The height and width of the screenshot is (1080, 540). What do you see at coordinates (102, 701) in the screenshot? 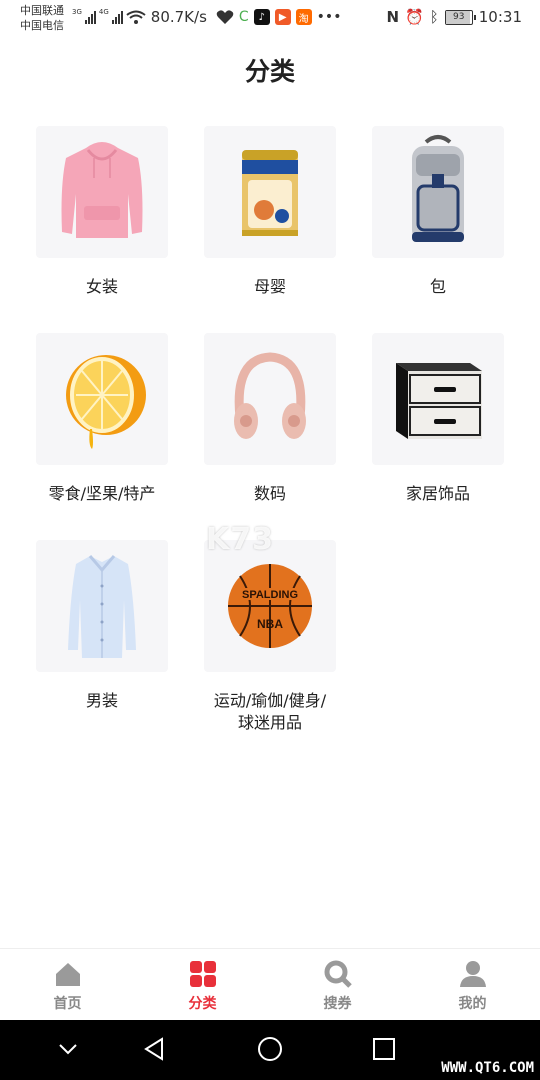
I see `category-label: 男装` at bounding box center [102, 701].